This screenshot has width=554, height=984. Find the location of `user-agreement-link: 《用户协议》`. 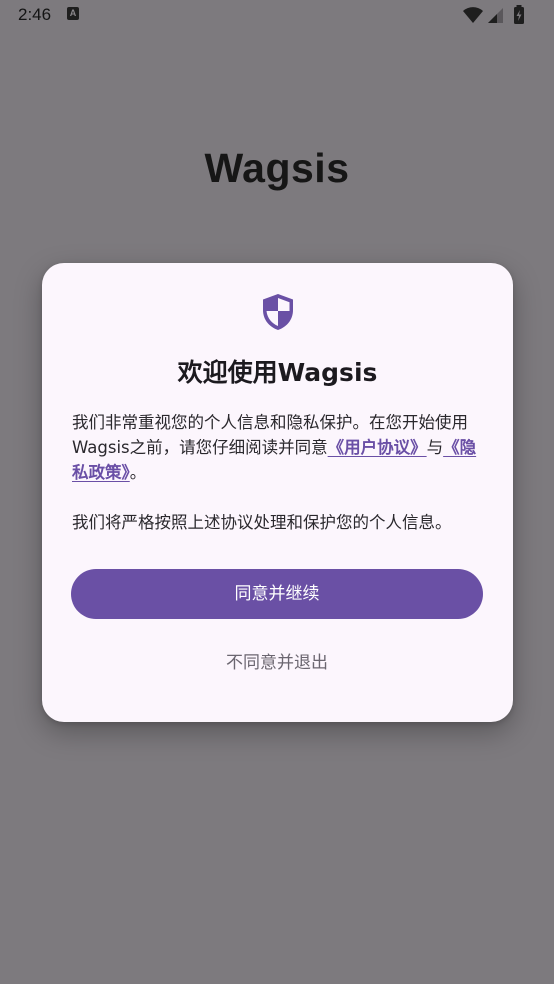

user-agreement-link: 《用户协议》 is located at coordinates (377, 447).